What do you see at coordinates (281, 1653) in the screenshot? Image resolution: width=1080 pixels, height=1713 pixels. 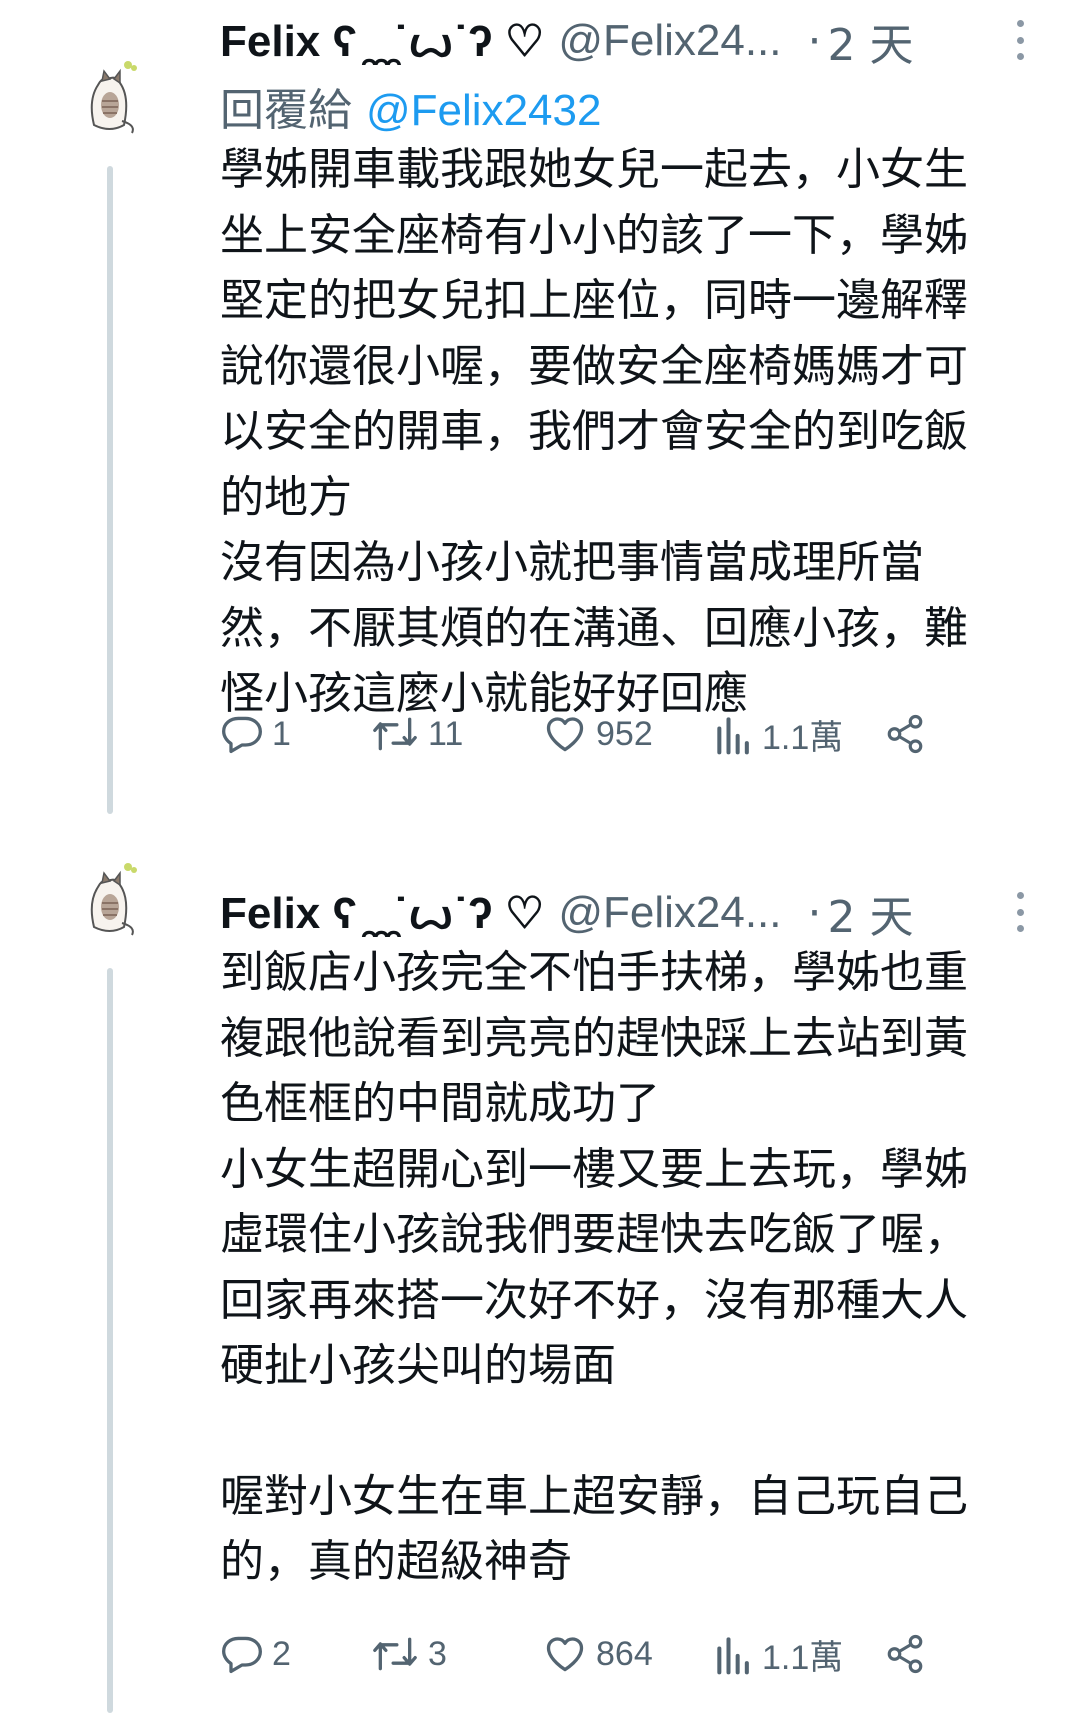 I see `reply-count: 2` at bounding box center [281, 1653].